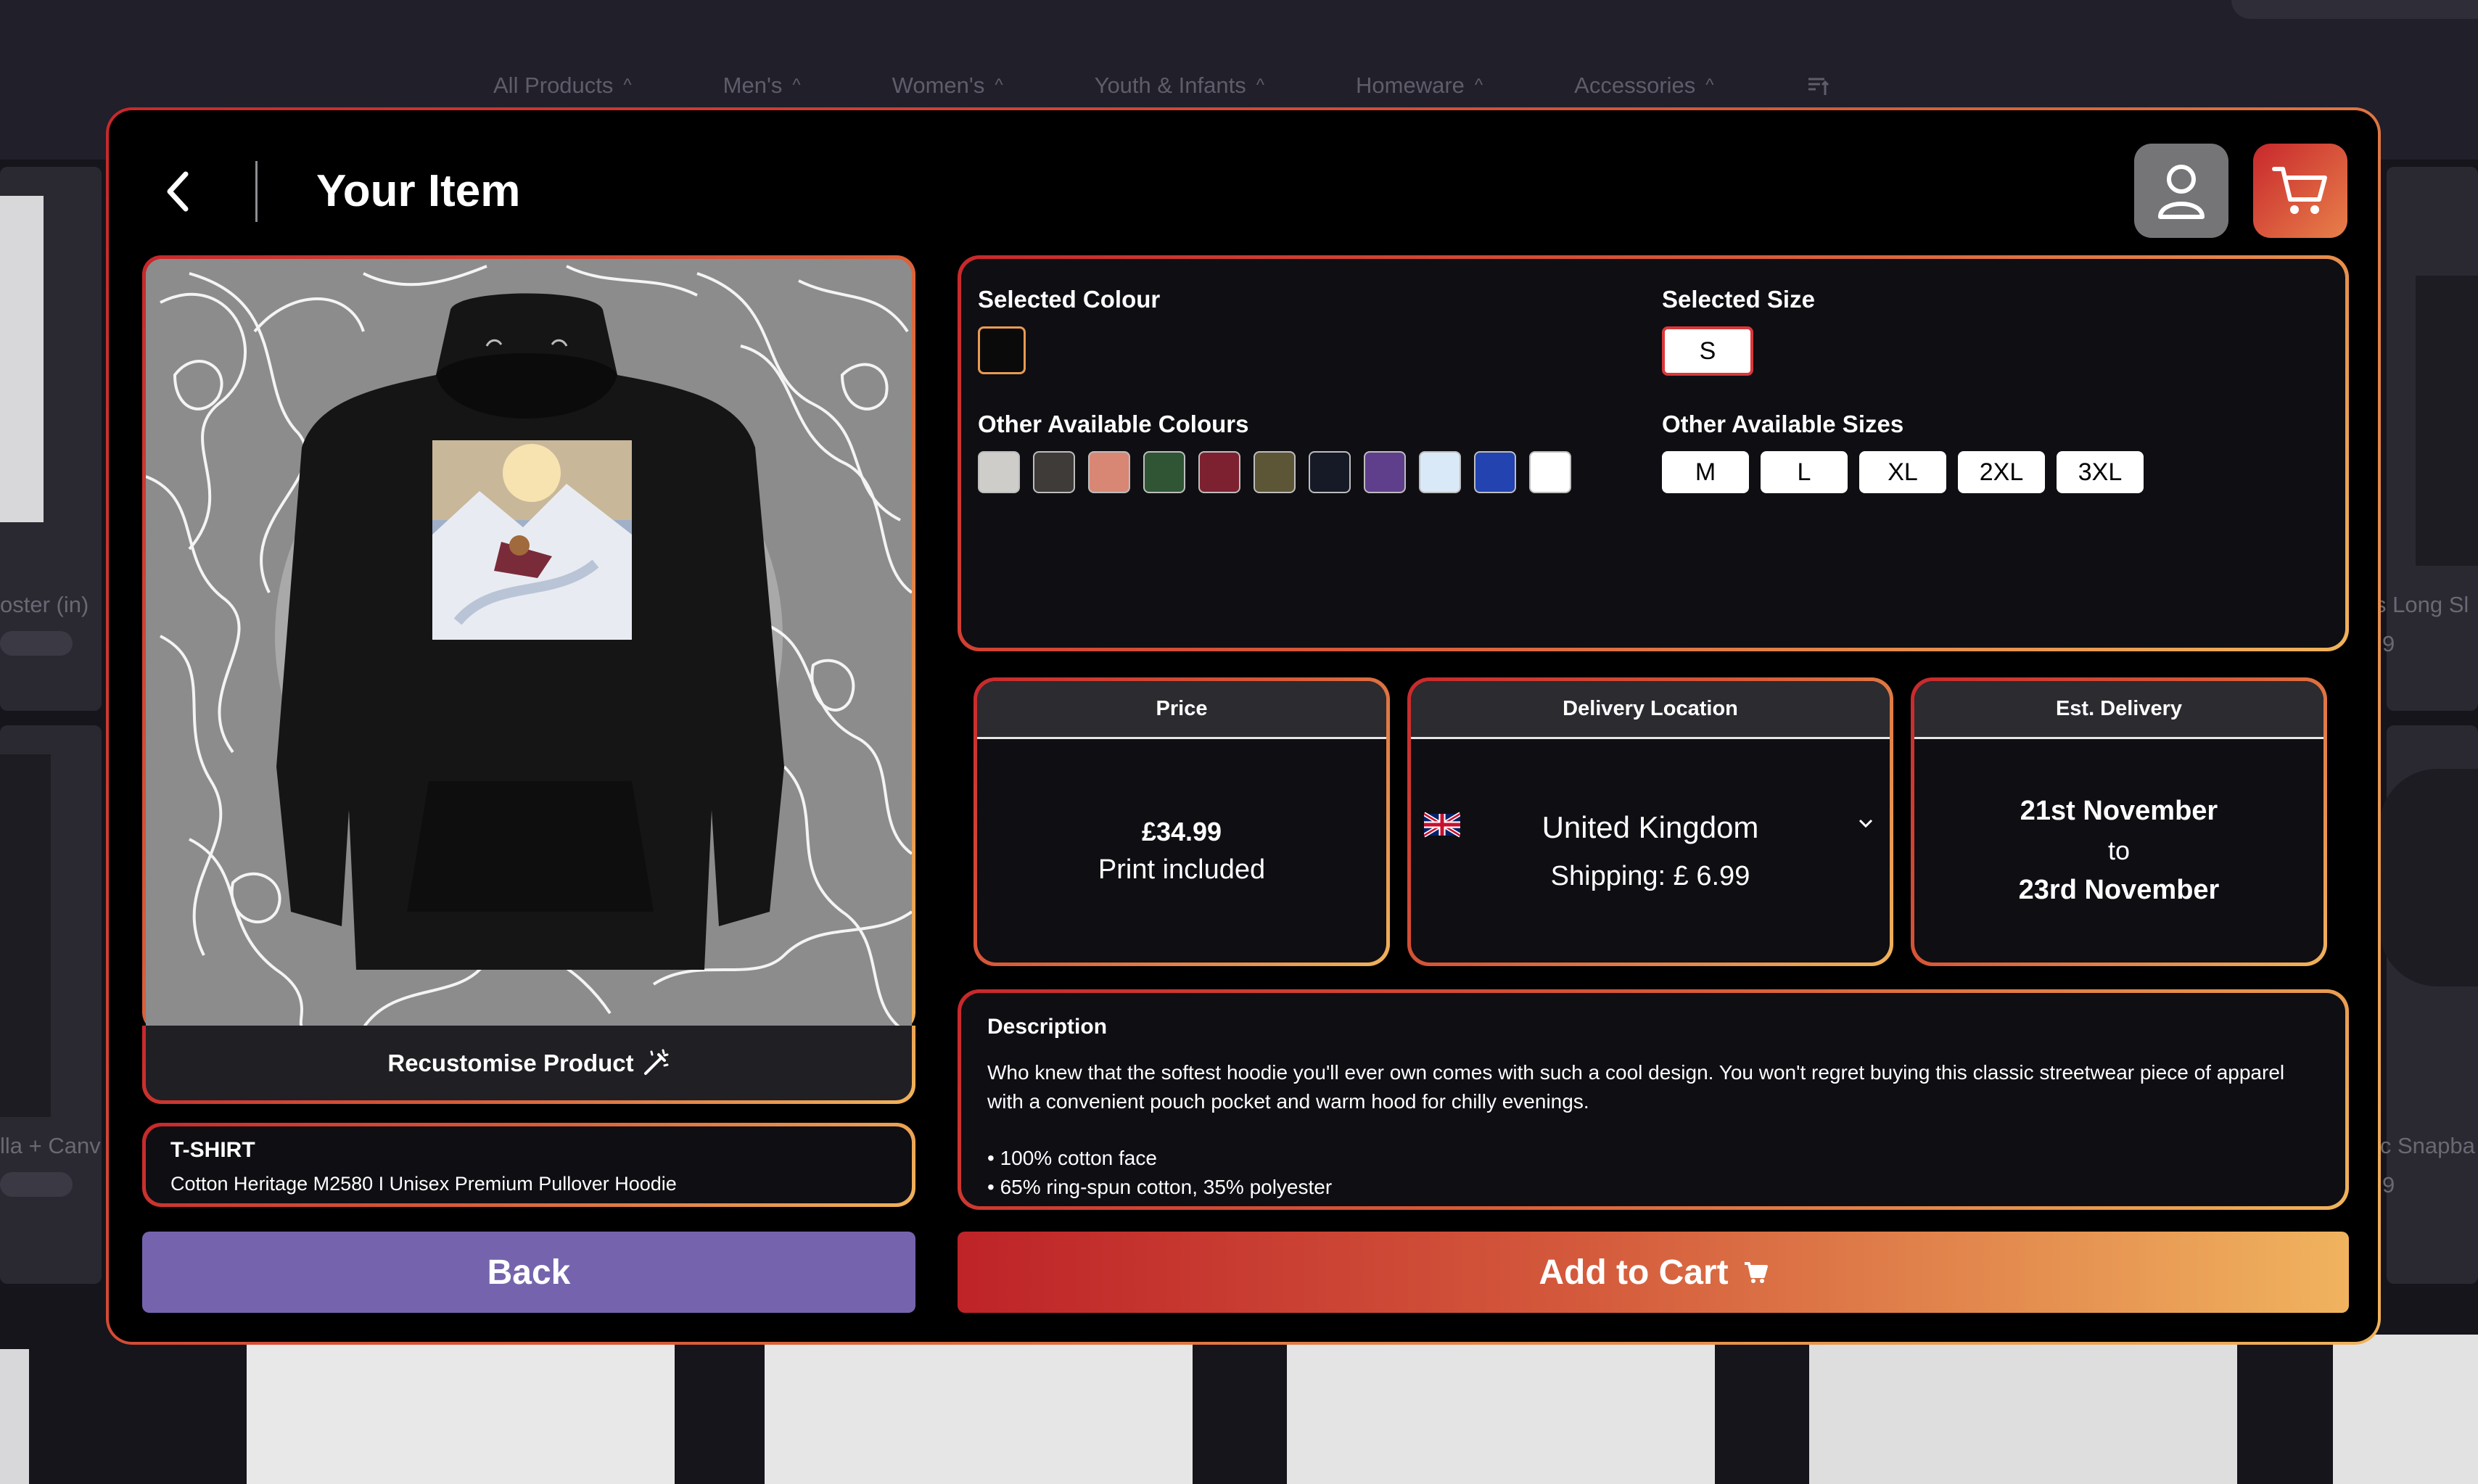 The width and height of the screenshot is (2478, 1484). Describe the element at coordinates (1705, 472) in the screenshot. I see `size-chip: M` at that location.